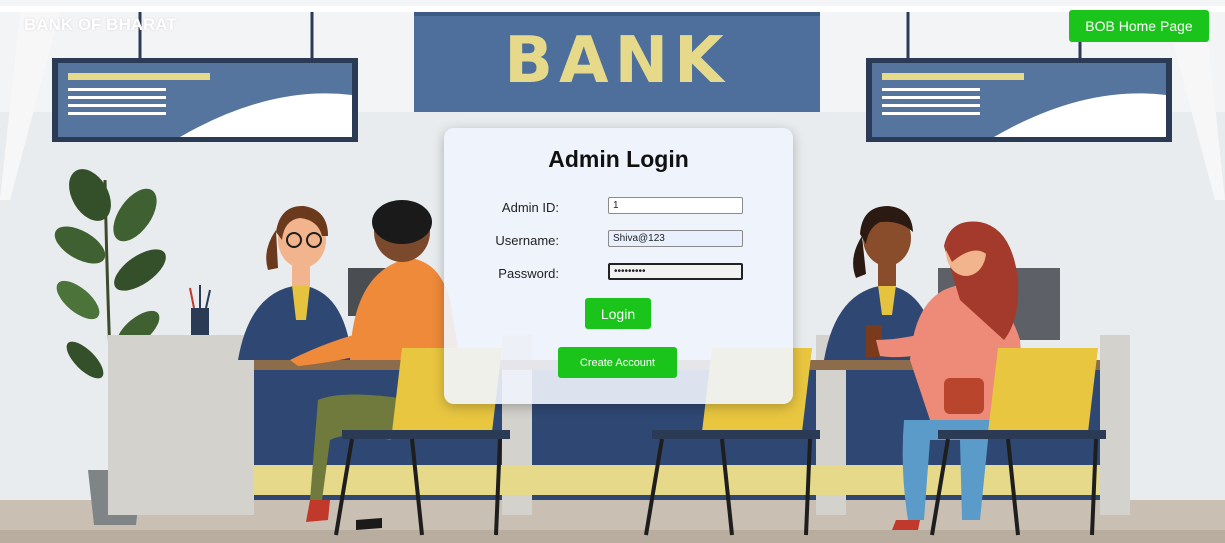 The width and height of the screenshot is (1225, 543). I want to click on username-input, so click(675, 238).